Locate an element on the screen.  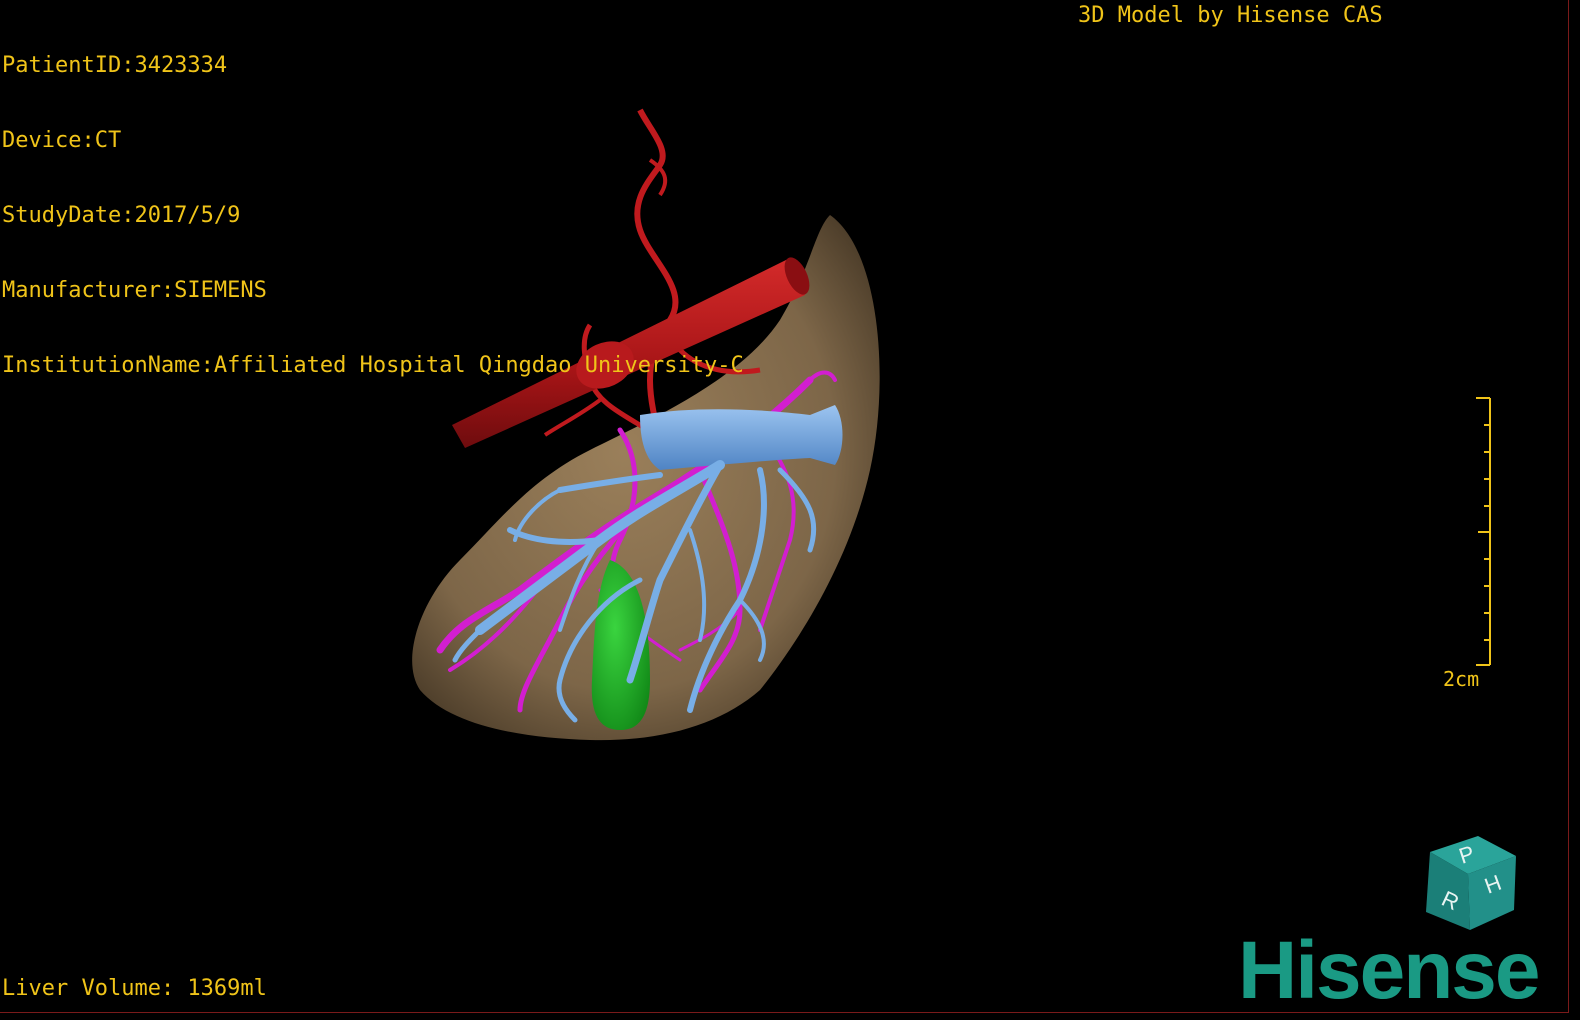
patient-id: PatientID:3423334 is located at coordinates (115, 65).